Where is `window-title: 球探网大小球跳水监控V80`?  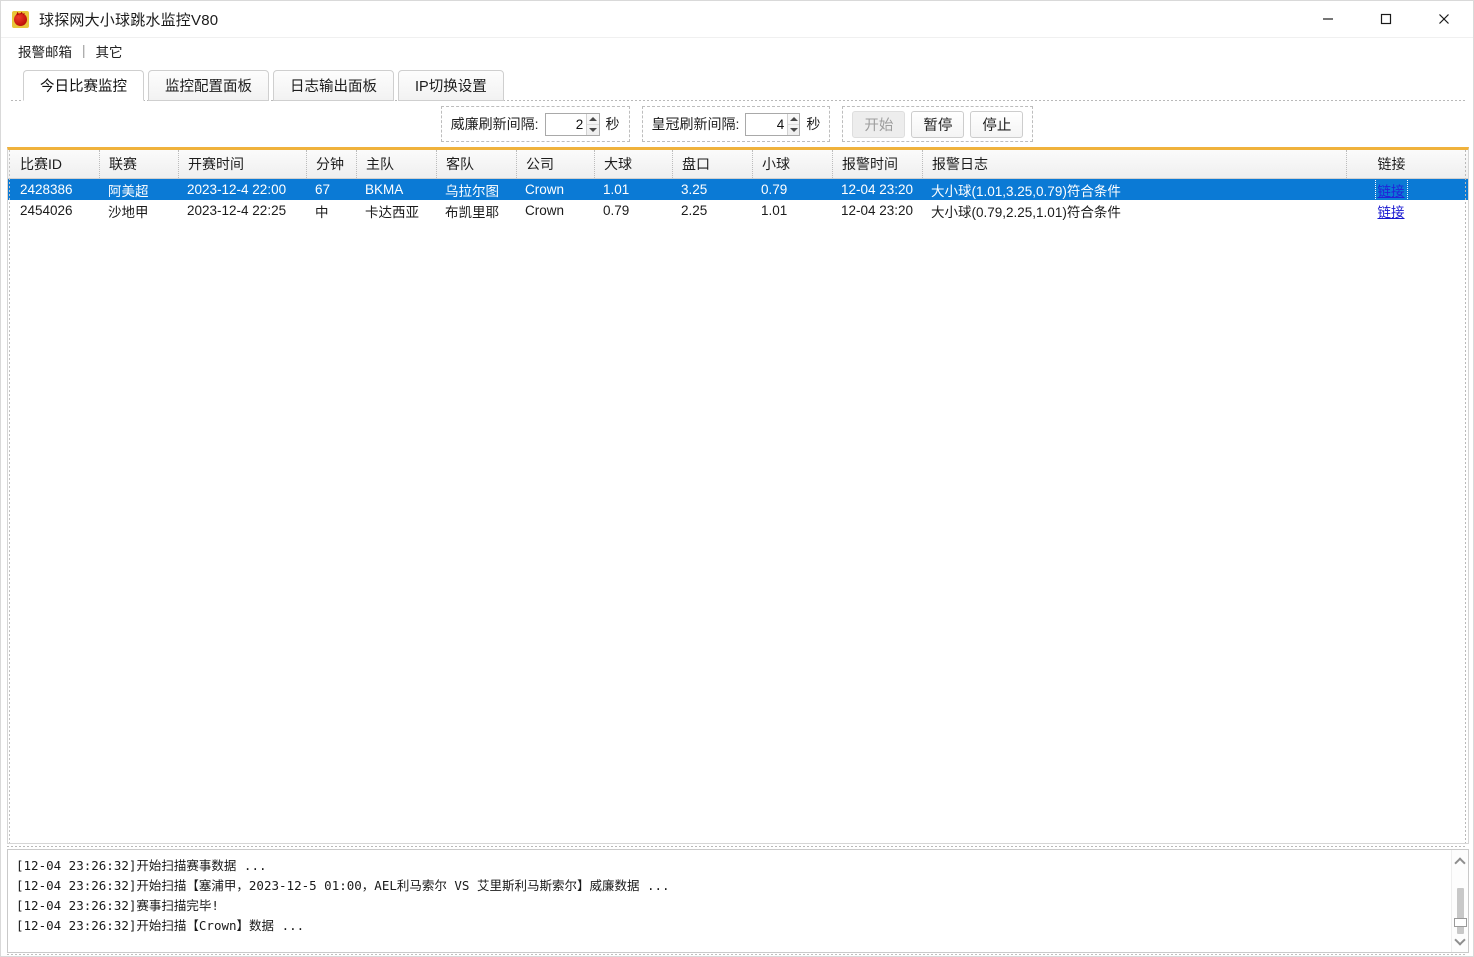
window-title: 球探网大小球跳水监控V80 is located at coordinates (129, 20).